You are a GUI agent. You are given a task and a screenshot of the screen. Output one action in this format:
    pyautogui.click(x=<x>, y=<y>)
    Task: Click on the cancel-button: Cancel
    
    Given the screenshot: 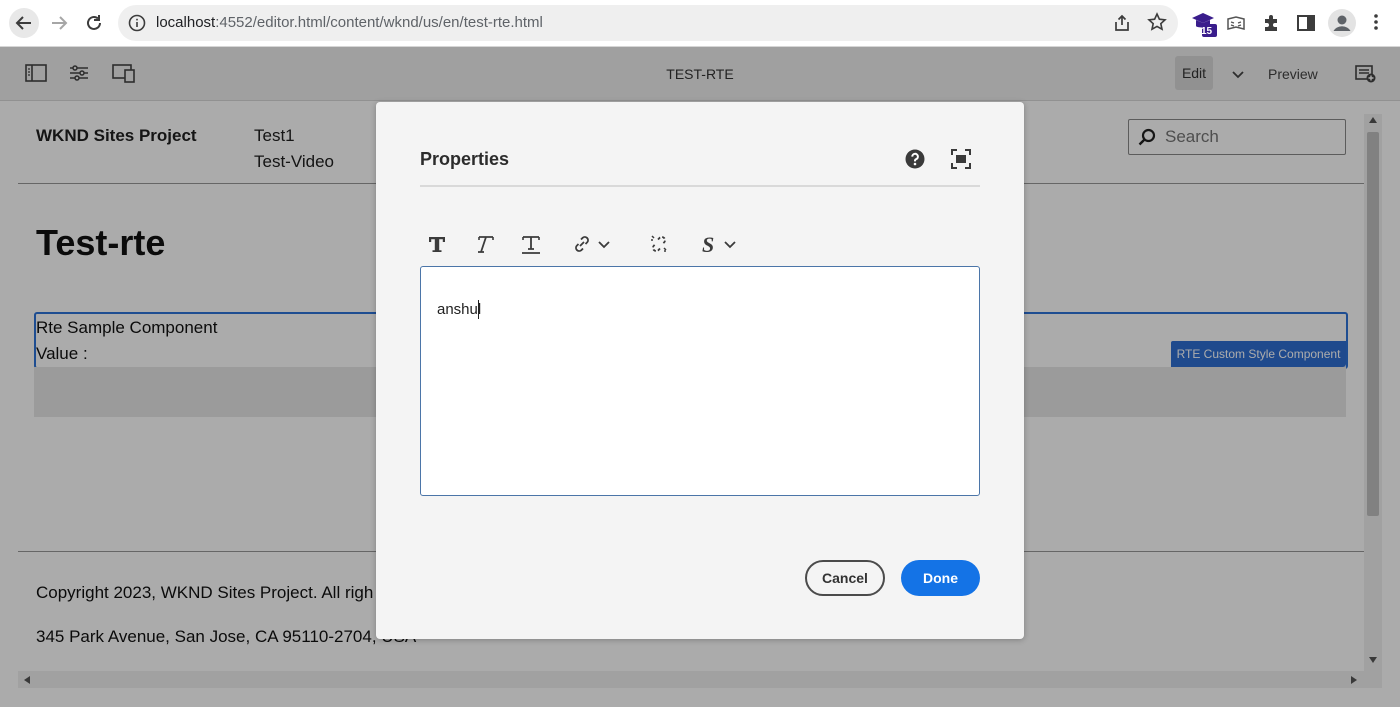 What is the action you would take?
    pyautogui.click(x=845, y=578)
    